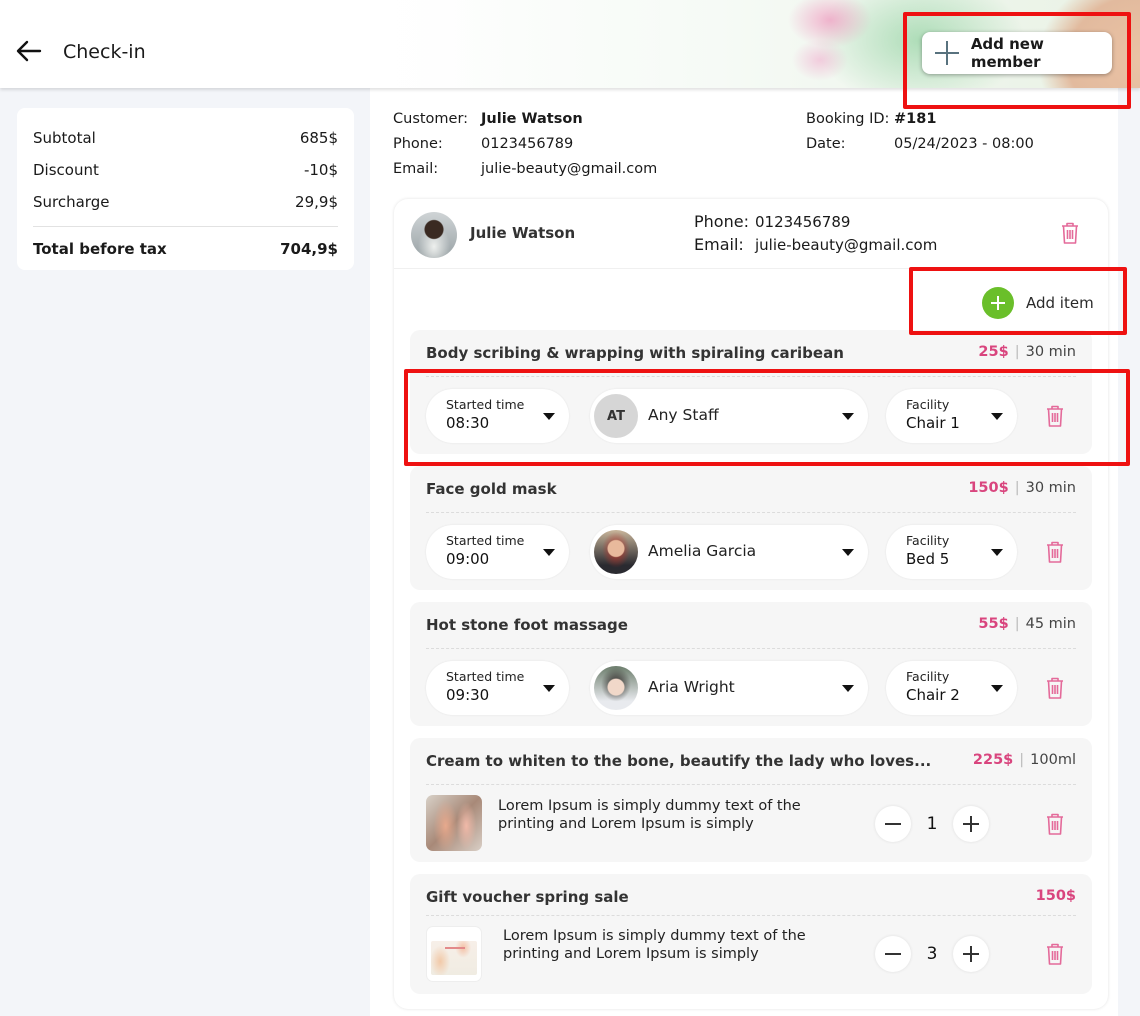 This screenshot has width=1140, height=1016. I want to click on staff-name: Amelia Garcia, so click(702, 551).